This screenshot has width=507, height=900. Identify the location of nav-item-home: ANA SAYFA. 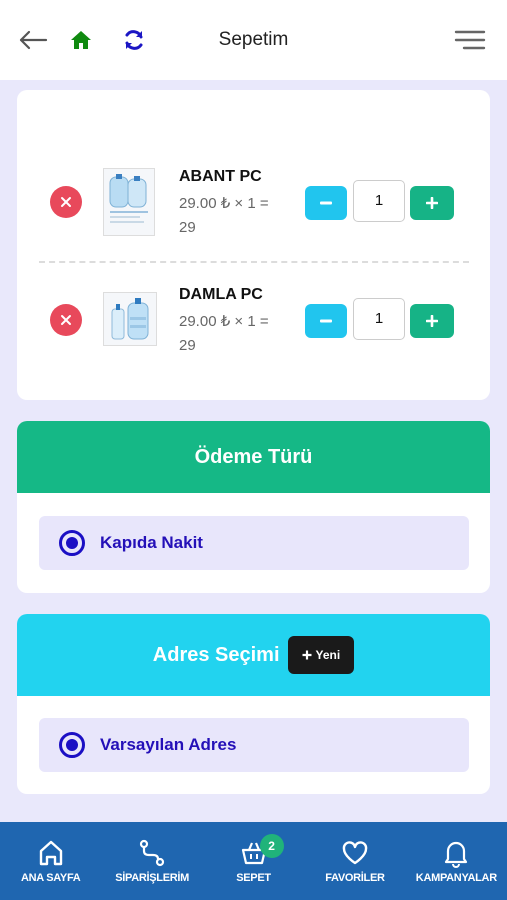
(50, 861).